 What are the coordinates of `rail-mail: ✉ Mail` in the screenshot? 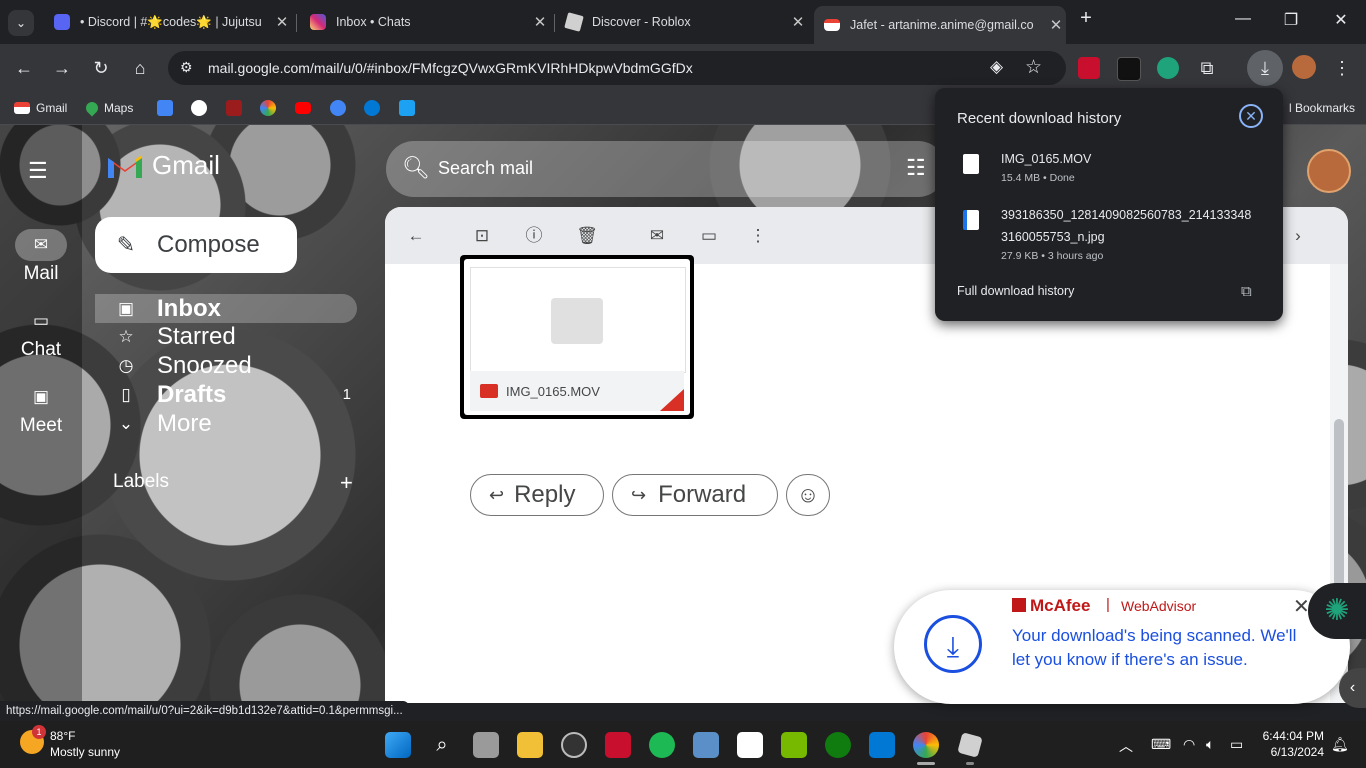 It's located at (41, 257).